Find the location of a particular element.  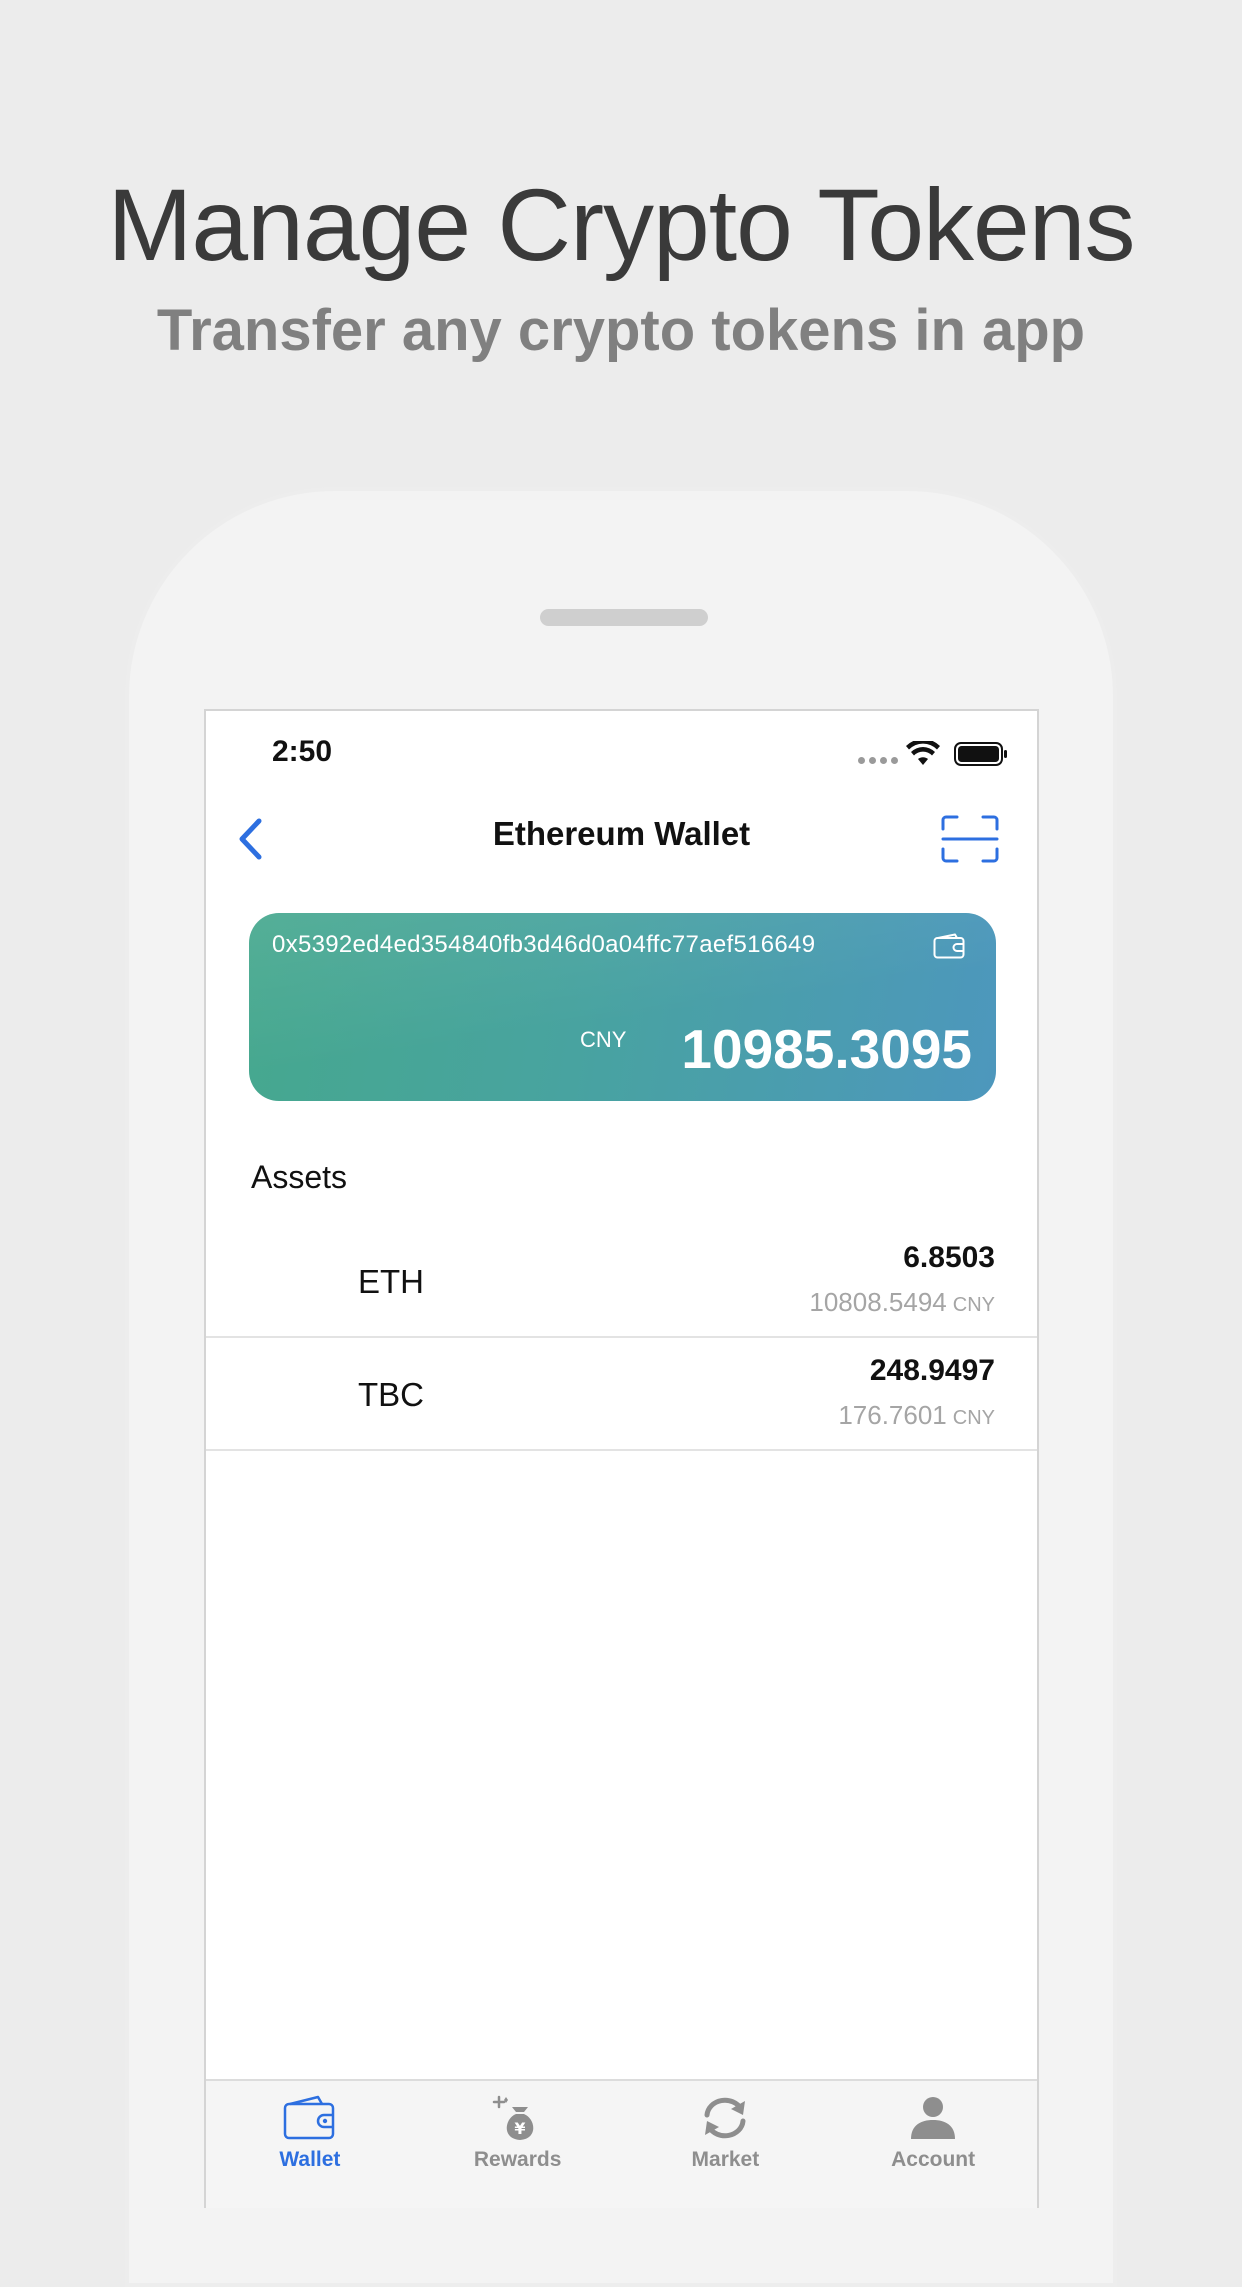

person-icon is located at coordinates (933, 2118).